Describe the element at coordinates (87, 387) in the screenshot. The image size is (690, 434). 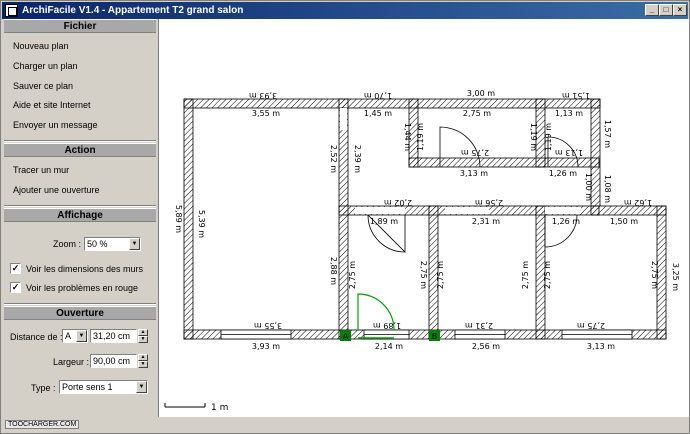
I see `type-value: Porte sens 1` at that location.